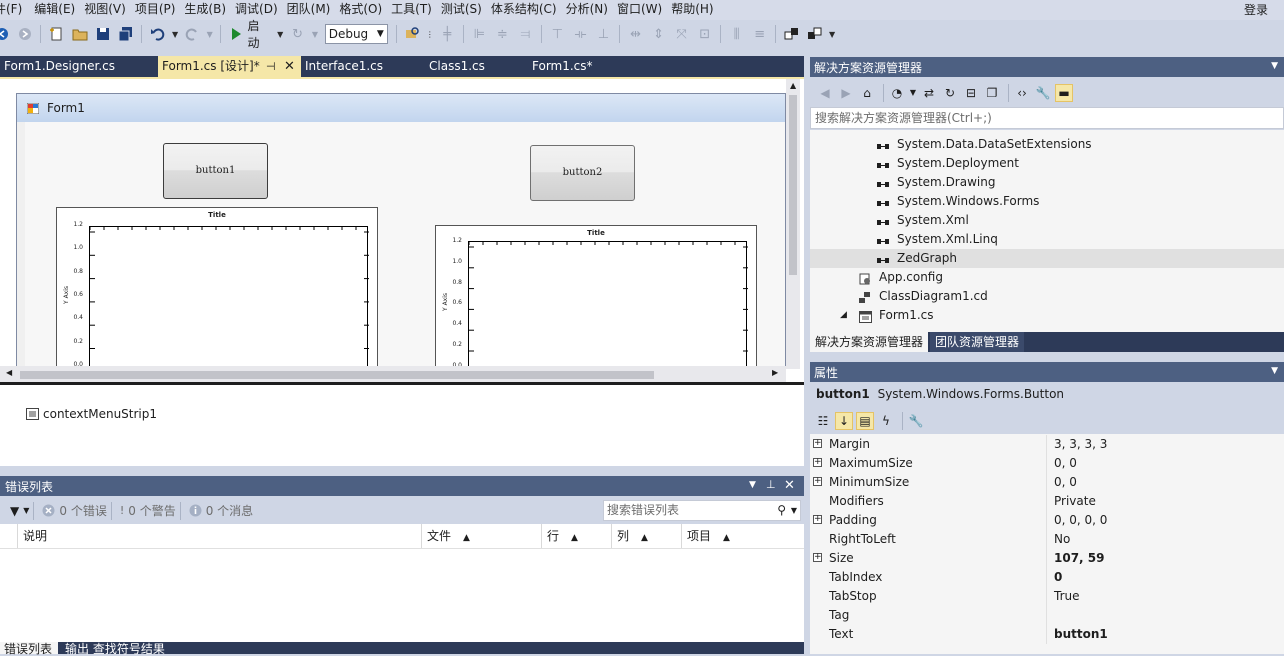  What do you see at coordinates (897, 93) in the screenshot?
I see `pending-changes-icon: ◔` at bounding box center [897, 93].